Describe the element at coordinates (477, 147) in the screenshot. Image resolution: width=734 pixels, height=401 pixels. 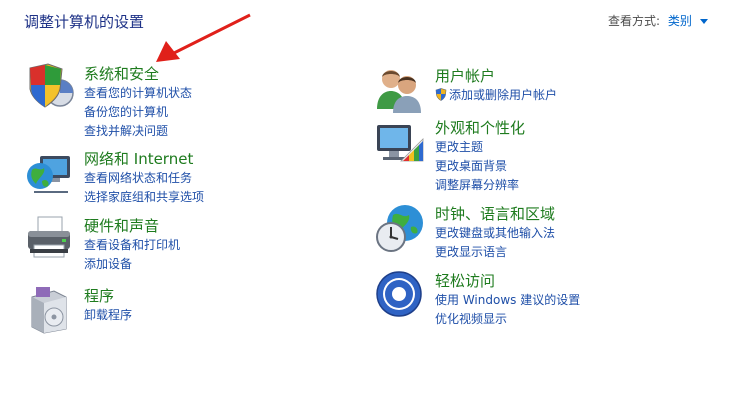
I see `link-change-theme: 更改主题` at that location.